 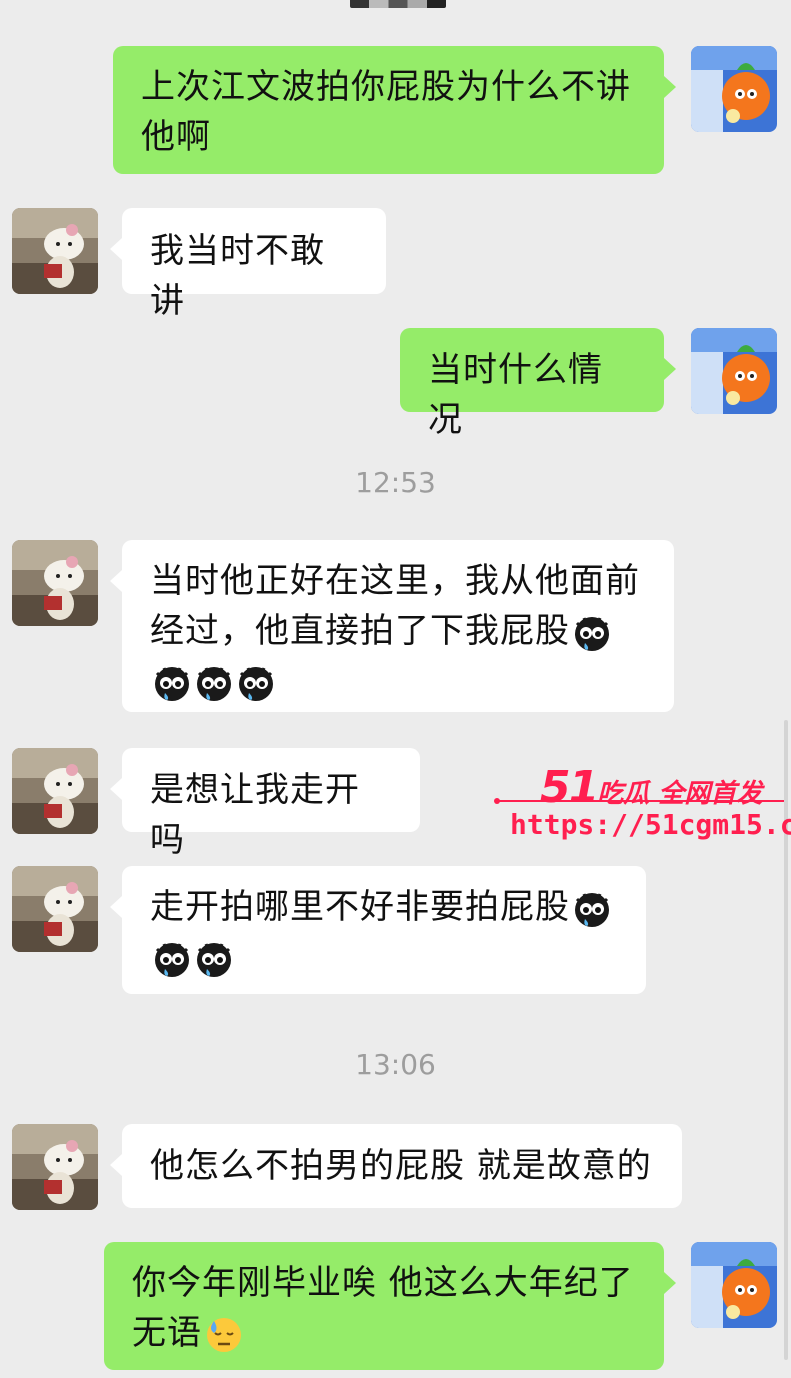 I want to click on timestamp: 13:06, so click(x=395, y=1064).